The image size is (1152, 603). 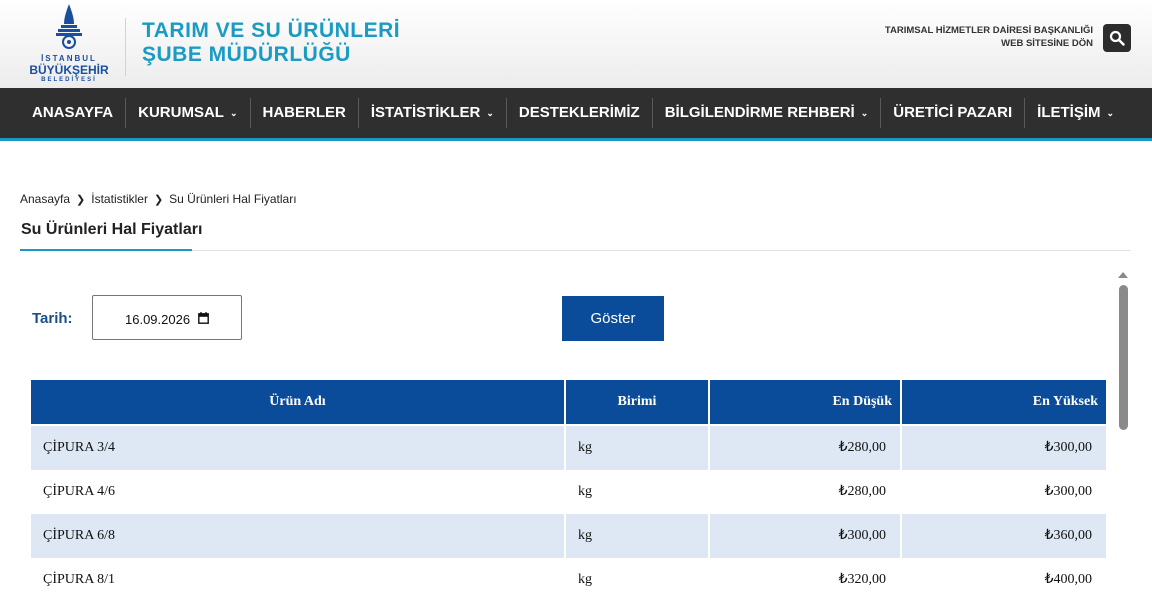 I want to click on nav-item-haberler: HABERLER, so click(x=305, y=113).